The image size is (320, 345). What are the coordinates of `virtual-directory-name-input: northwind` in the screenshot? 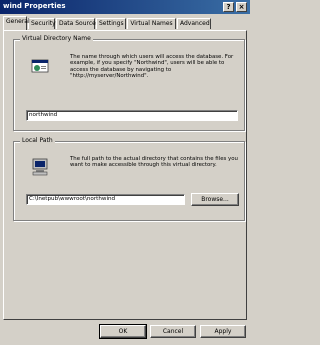 It's located at (132, 115).